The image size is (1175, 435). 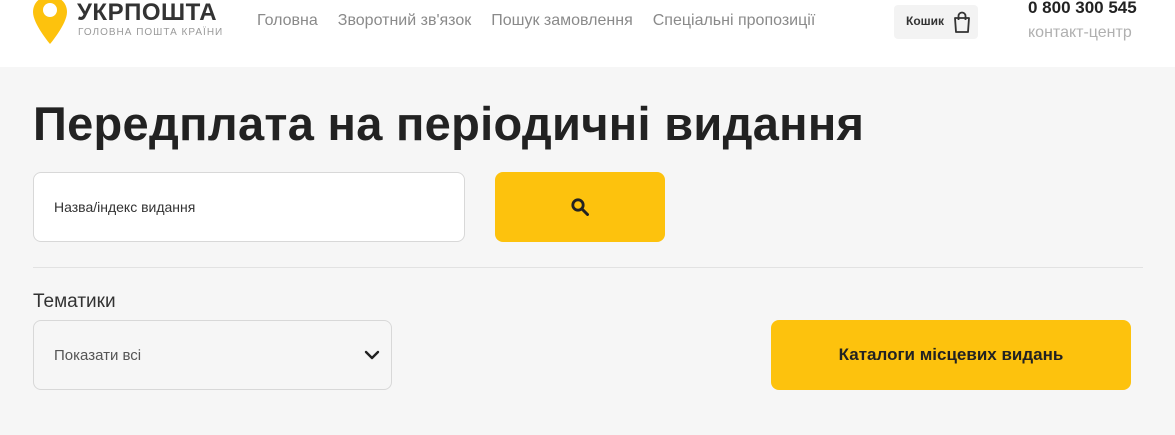 What do you see at coordinates (925, 21) in the screenshot?
I see `cart-label: Кошик` at bounding box center [925, 21].